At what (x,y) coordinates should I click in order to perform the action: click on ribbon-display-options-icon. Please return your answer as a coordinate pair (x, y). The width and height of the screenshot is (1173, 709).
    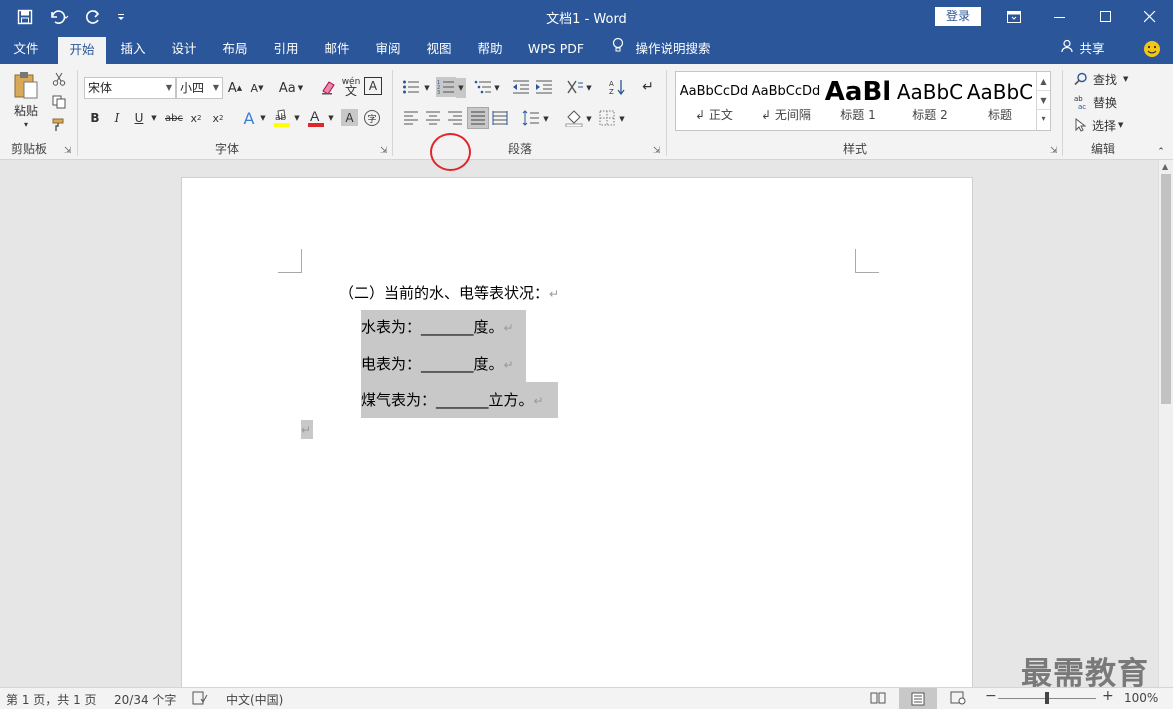
    Looking at the image, I should click on (1014, 17).